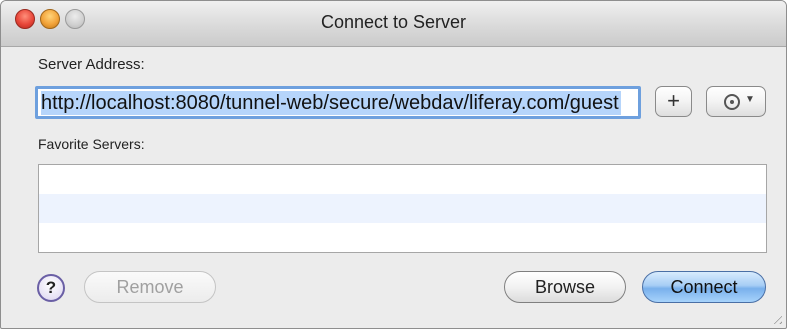  I want to click on window-title: Connect to Server, so click(393, 22).